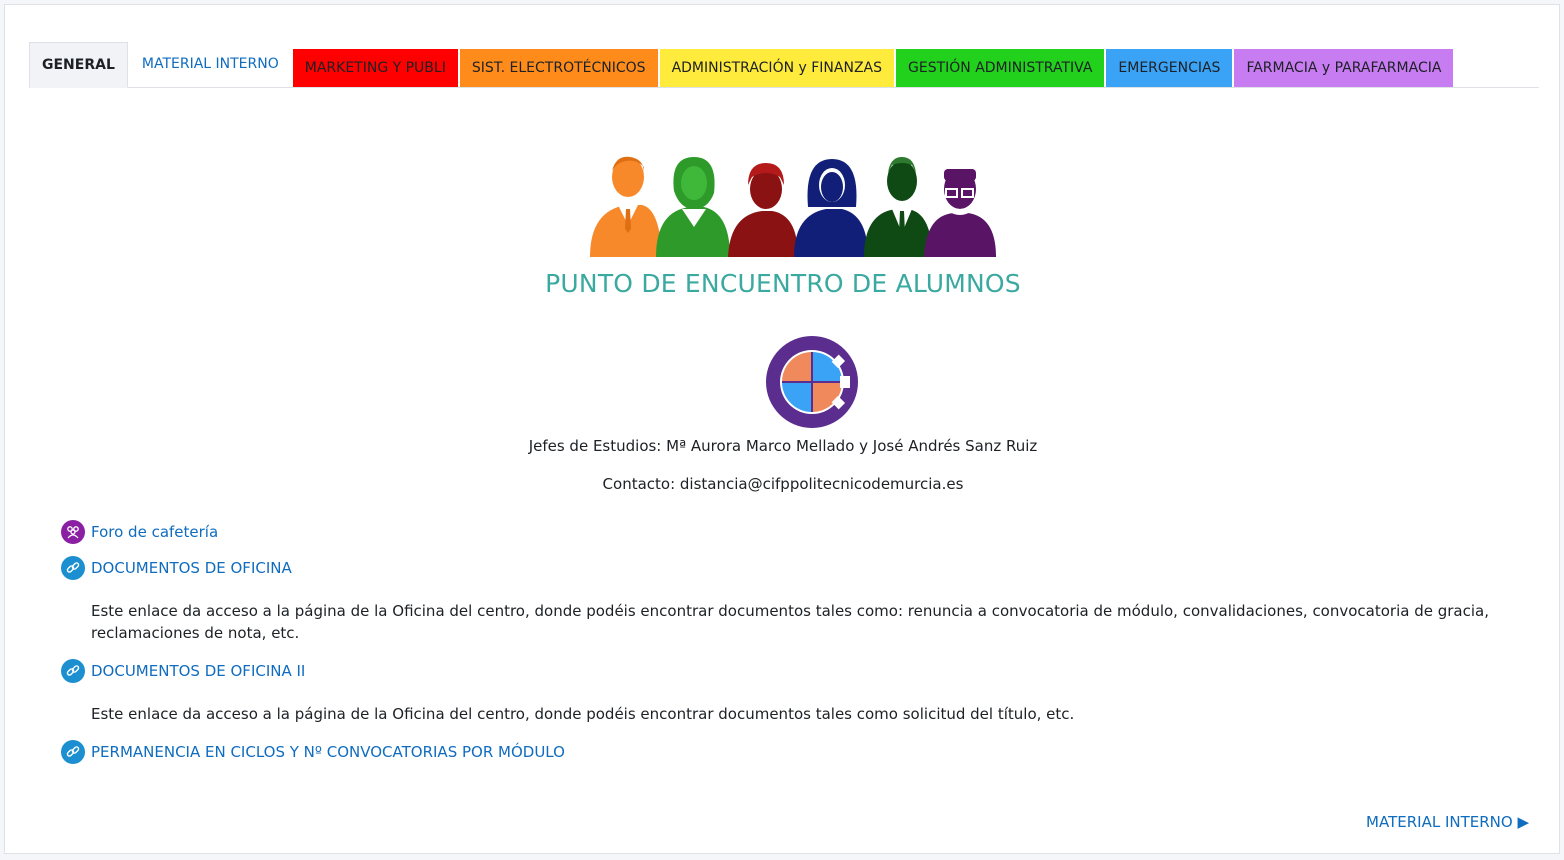 The width and height of the screenshot is (1564, 860). I want to click on activity-documentos-oficina: DOCUMENTOS DE OFICINA, so click(176, 568).